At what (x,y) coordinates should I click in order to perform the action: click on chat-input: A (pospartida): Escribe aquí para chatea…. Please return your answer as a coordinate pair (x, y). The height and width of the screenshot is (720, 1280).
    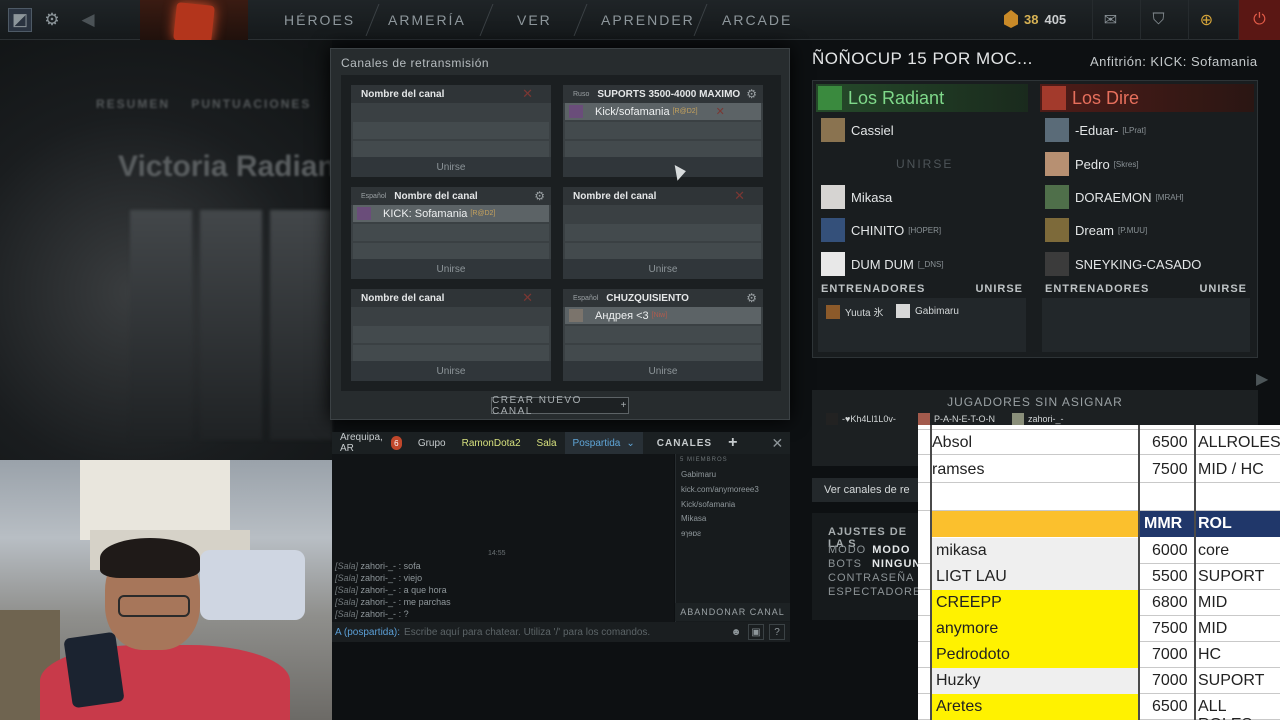
    Looking at the image, I should click on (561, 632).